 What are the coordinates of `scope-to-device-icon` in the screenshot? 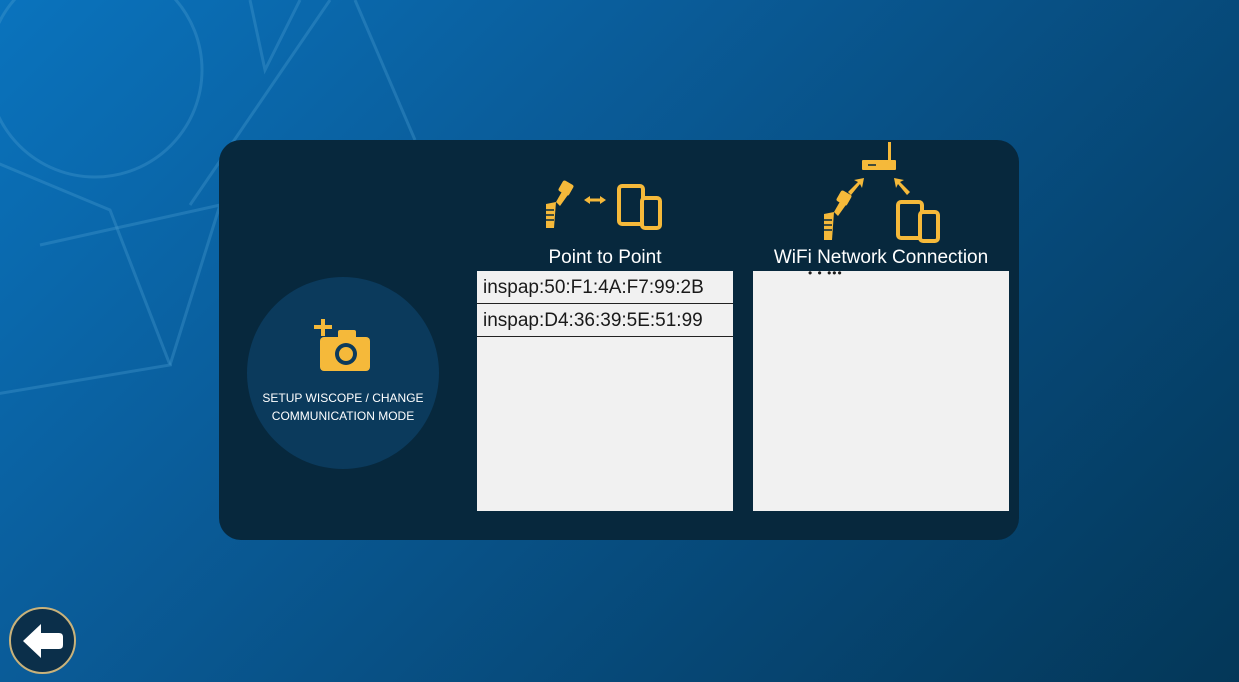 It's located at (604, 205).